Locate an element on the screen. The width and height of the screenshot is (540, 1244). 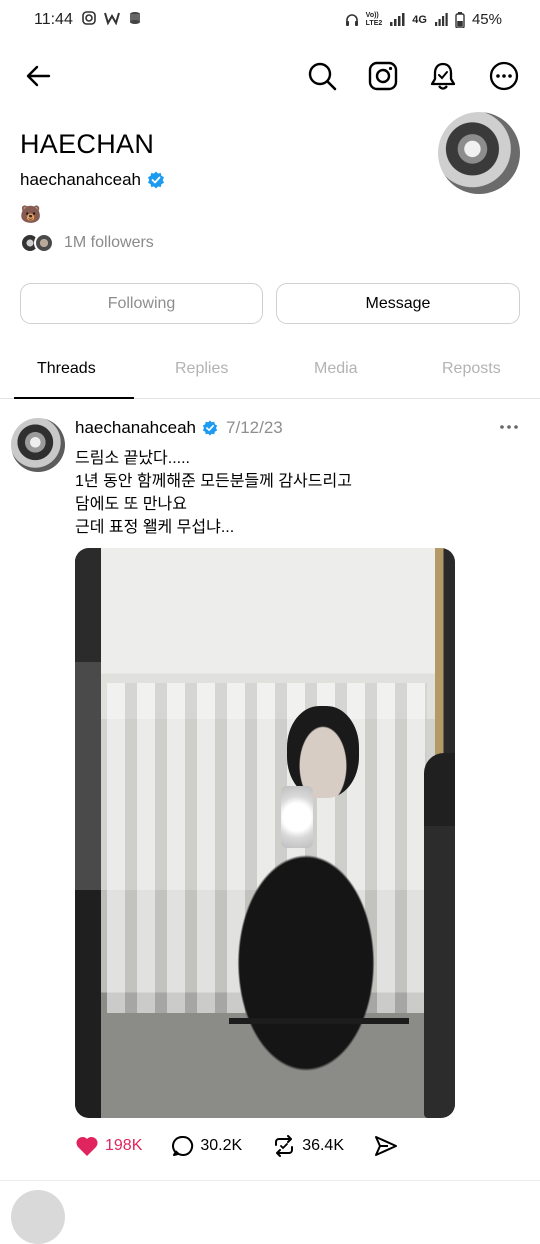
battery-icon is located at coordinates (460, 19).